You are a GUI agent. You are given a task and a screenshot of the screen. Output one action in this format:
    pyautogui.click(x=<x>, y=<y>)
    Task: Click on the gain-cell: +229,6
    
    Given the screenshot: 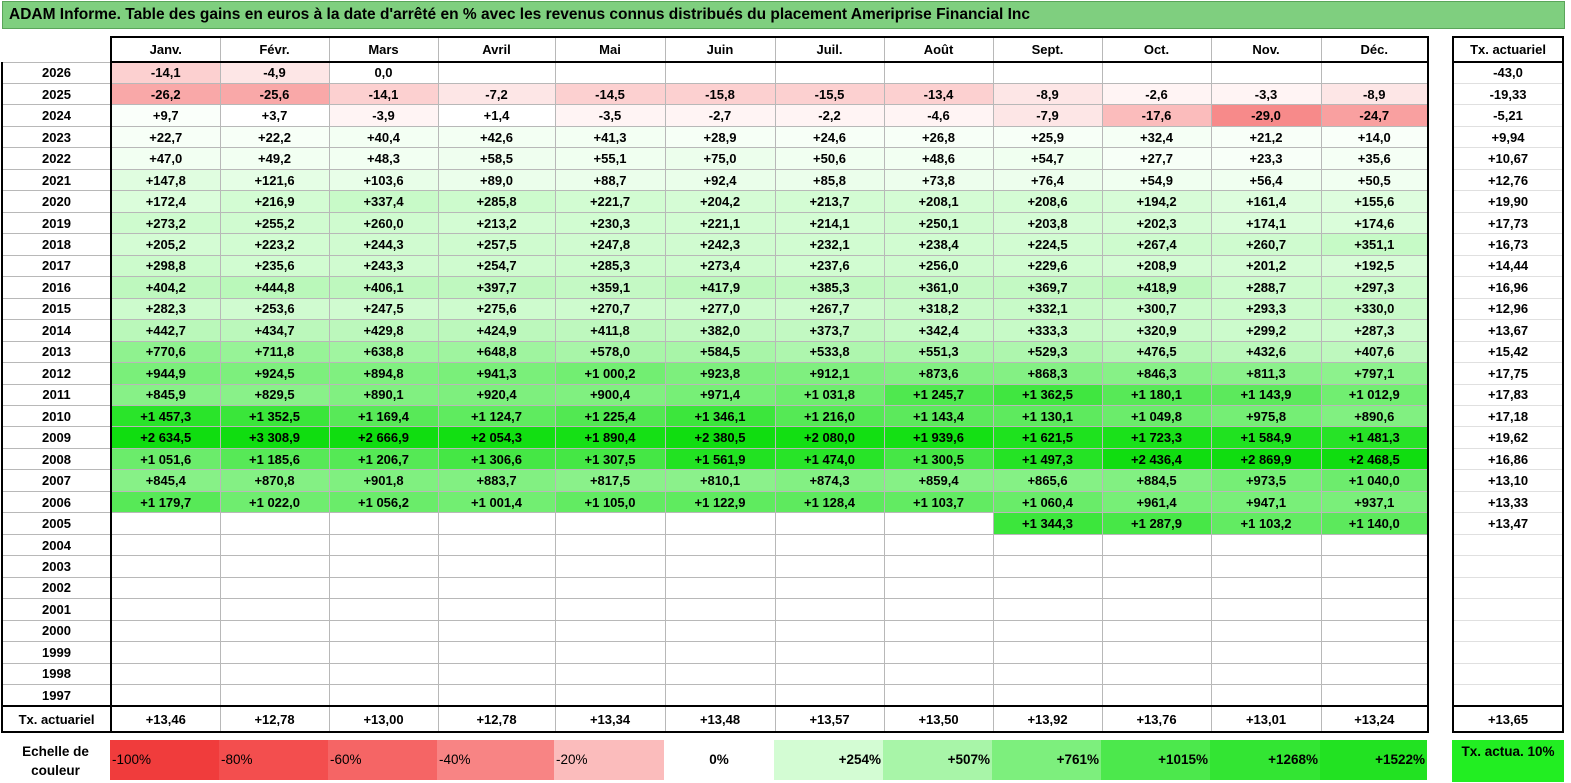 What is the action you would take?
    pyautogui.click(x=1047, y=266)
    